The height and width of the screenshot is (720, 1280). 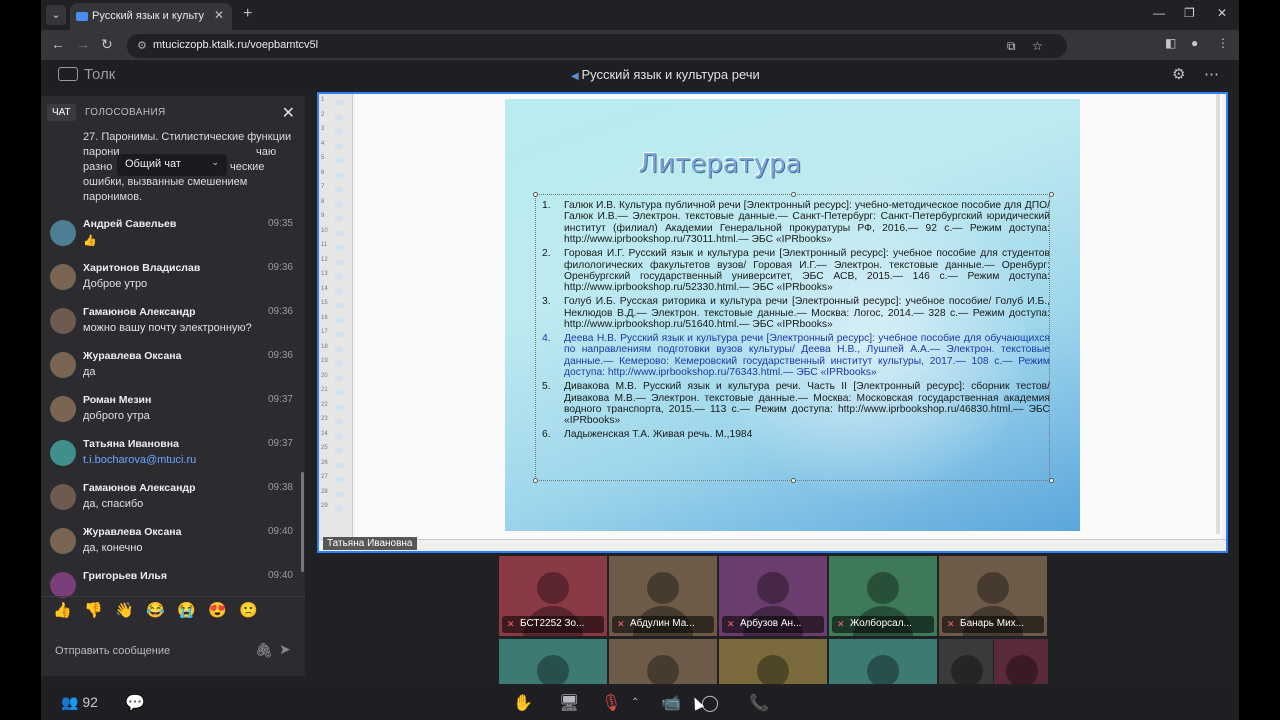 I want to click on crying-face-icon: 😭, so click(x=186, y=610).